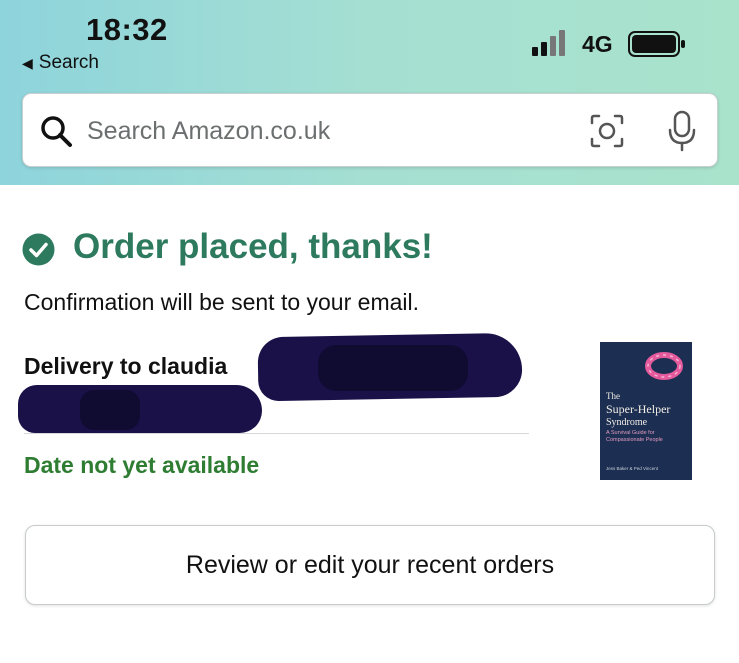  Describe the element at coordinates (221, 302) in the screenshot. I see `confirmation-text: Confirmation will be sent to your email.` at that location.